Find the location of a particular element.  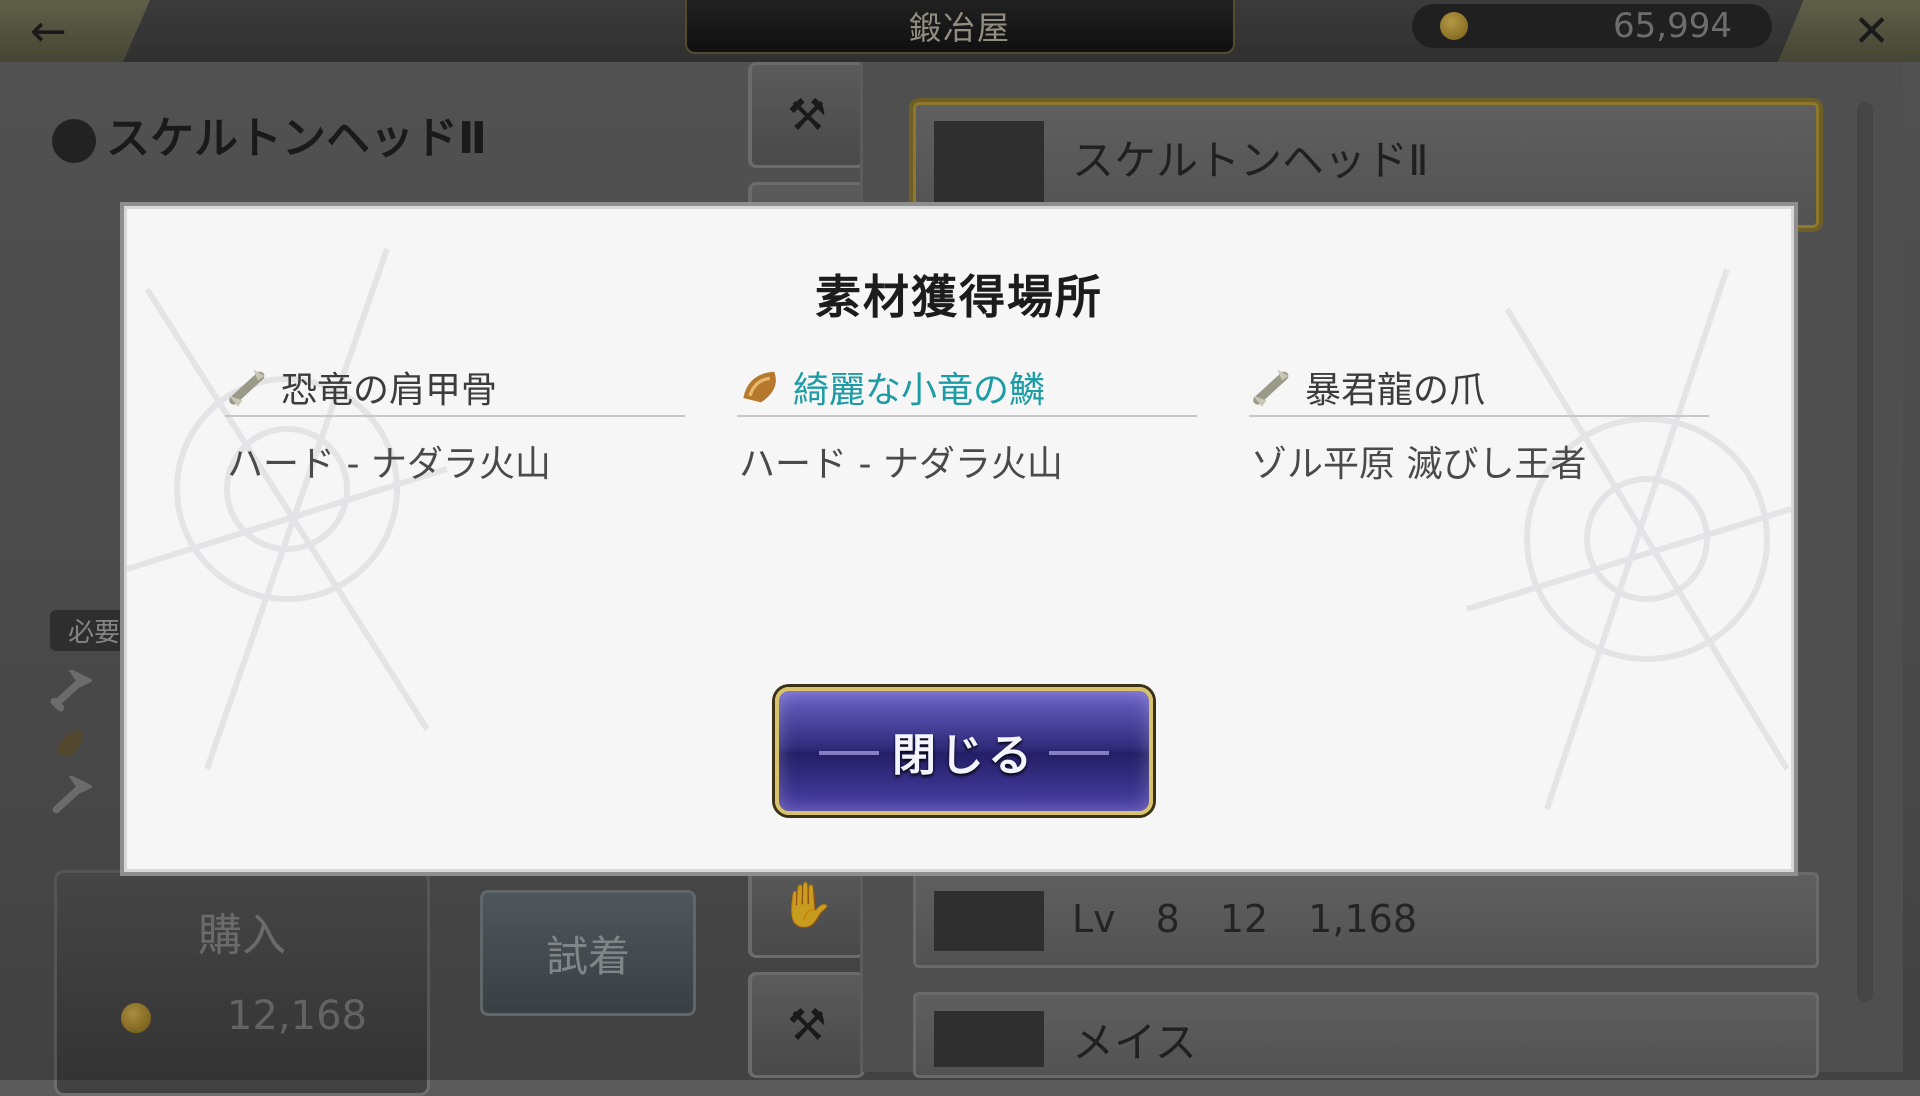

material-name: 恐竜の肩甲骨 is located at coordinates (389, 390).